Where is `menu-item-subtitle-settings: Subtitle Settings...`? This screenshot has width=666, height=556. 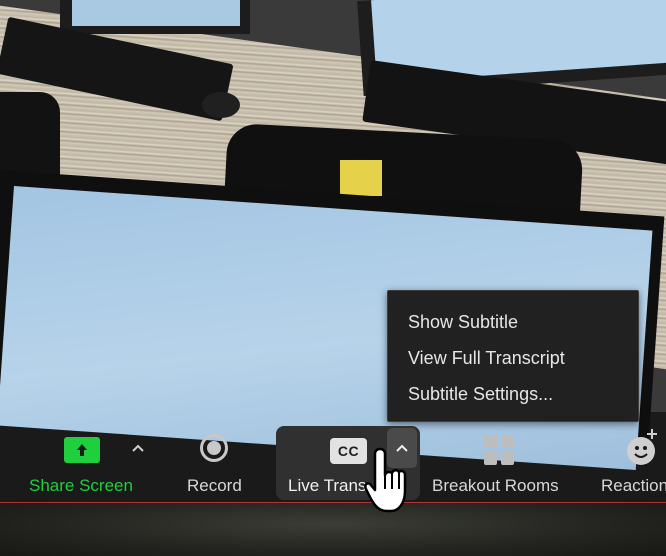
menu-item-subtitle-settings: Subtitle Settings... is located at coordinates (480, 394).